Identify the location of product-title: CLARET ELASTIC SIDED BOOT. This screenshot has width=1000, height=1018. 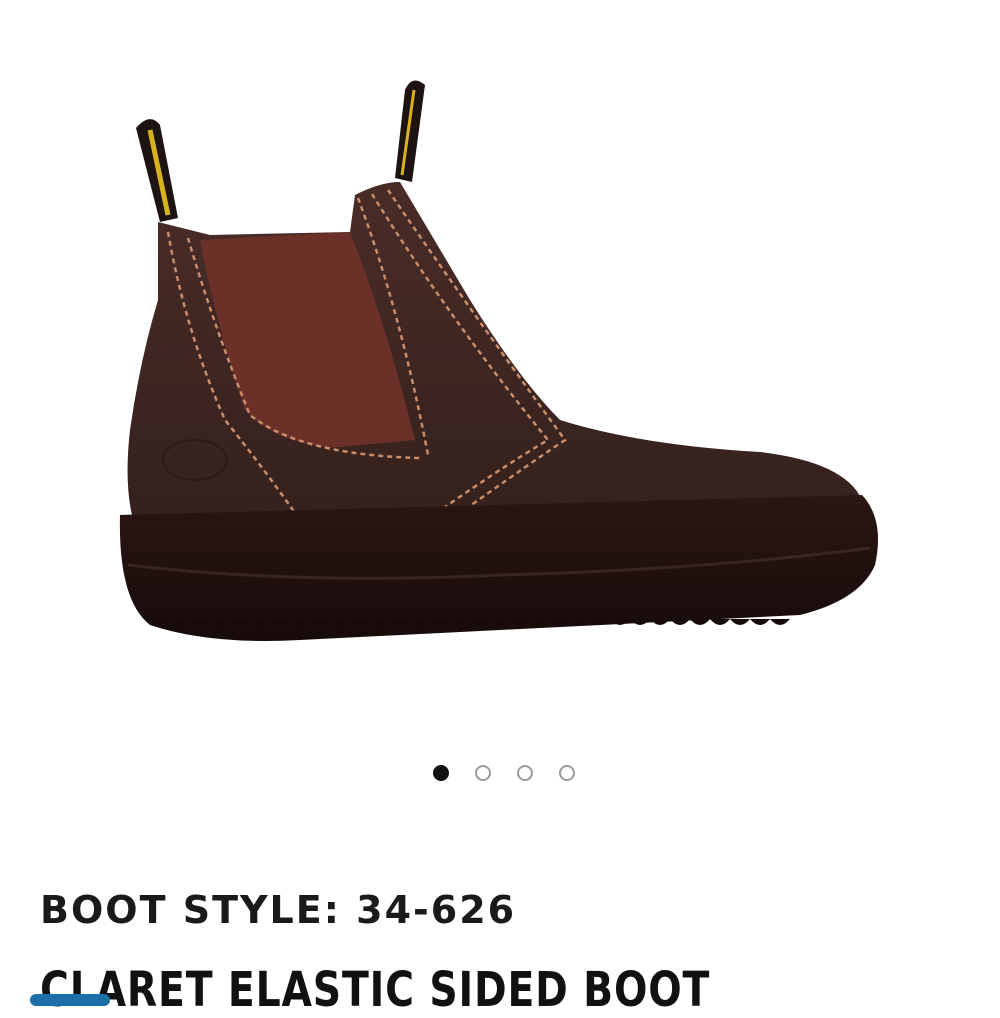
(375, 990).